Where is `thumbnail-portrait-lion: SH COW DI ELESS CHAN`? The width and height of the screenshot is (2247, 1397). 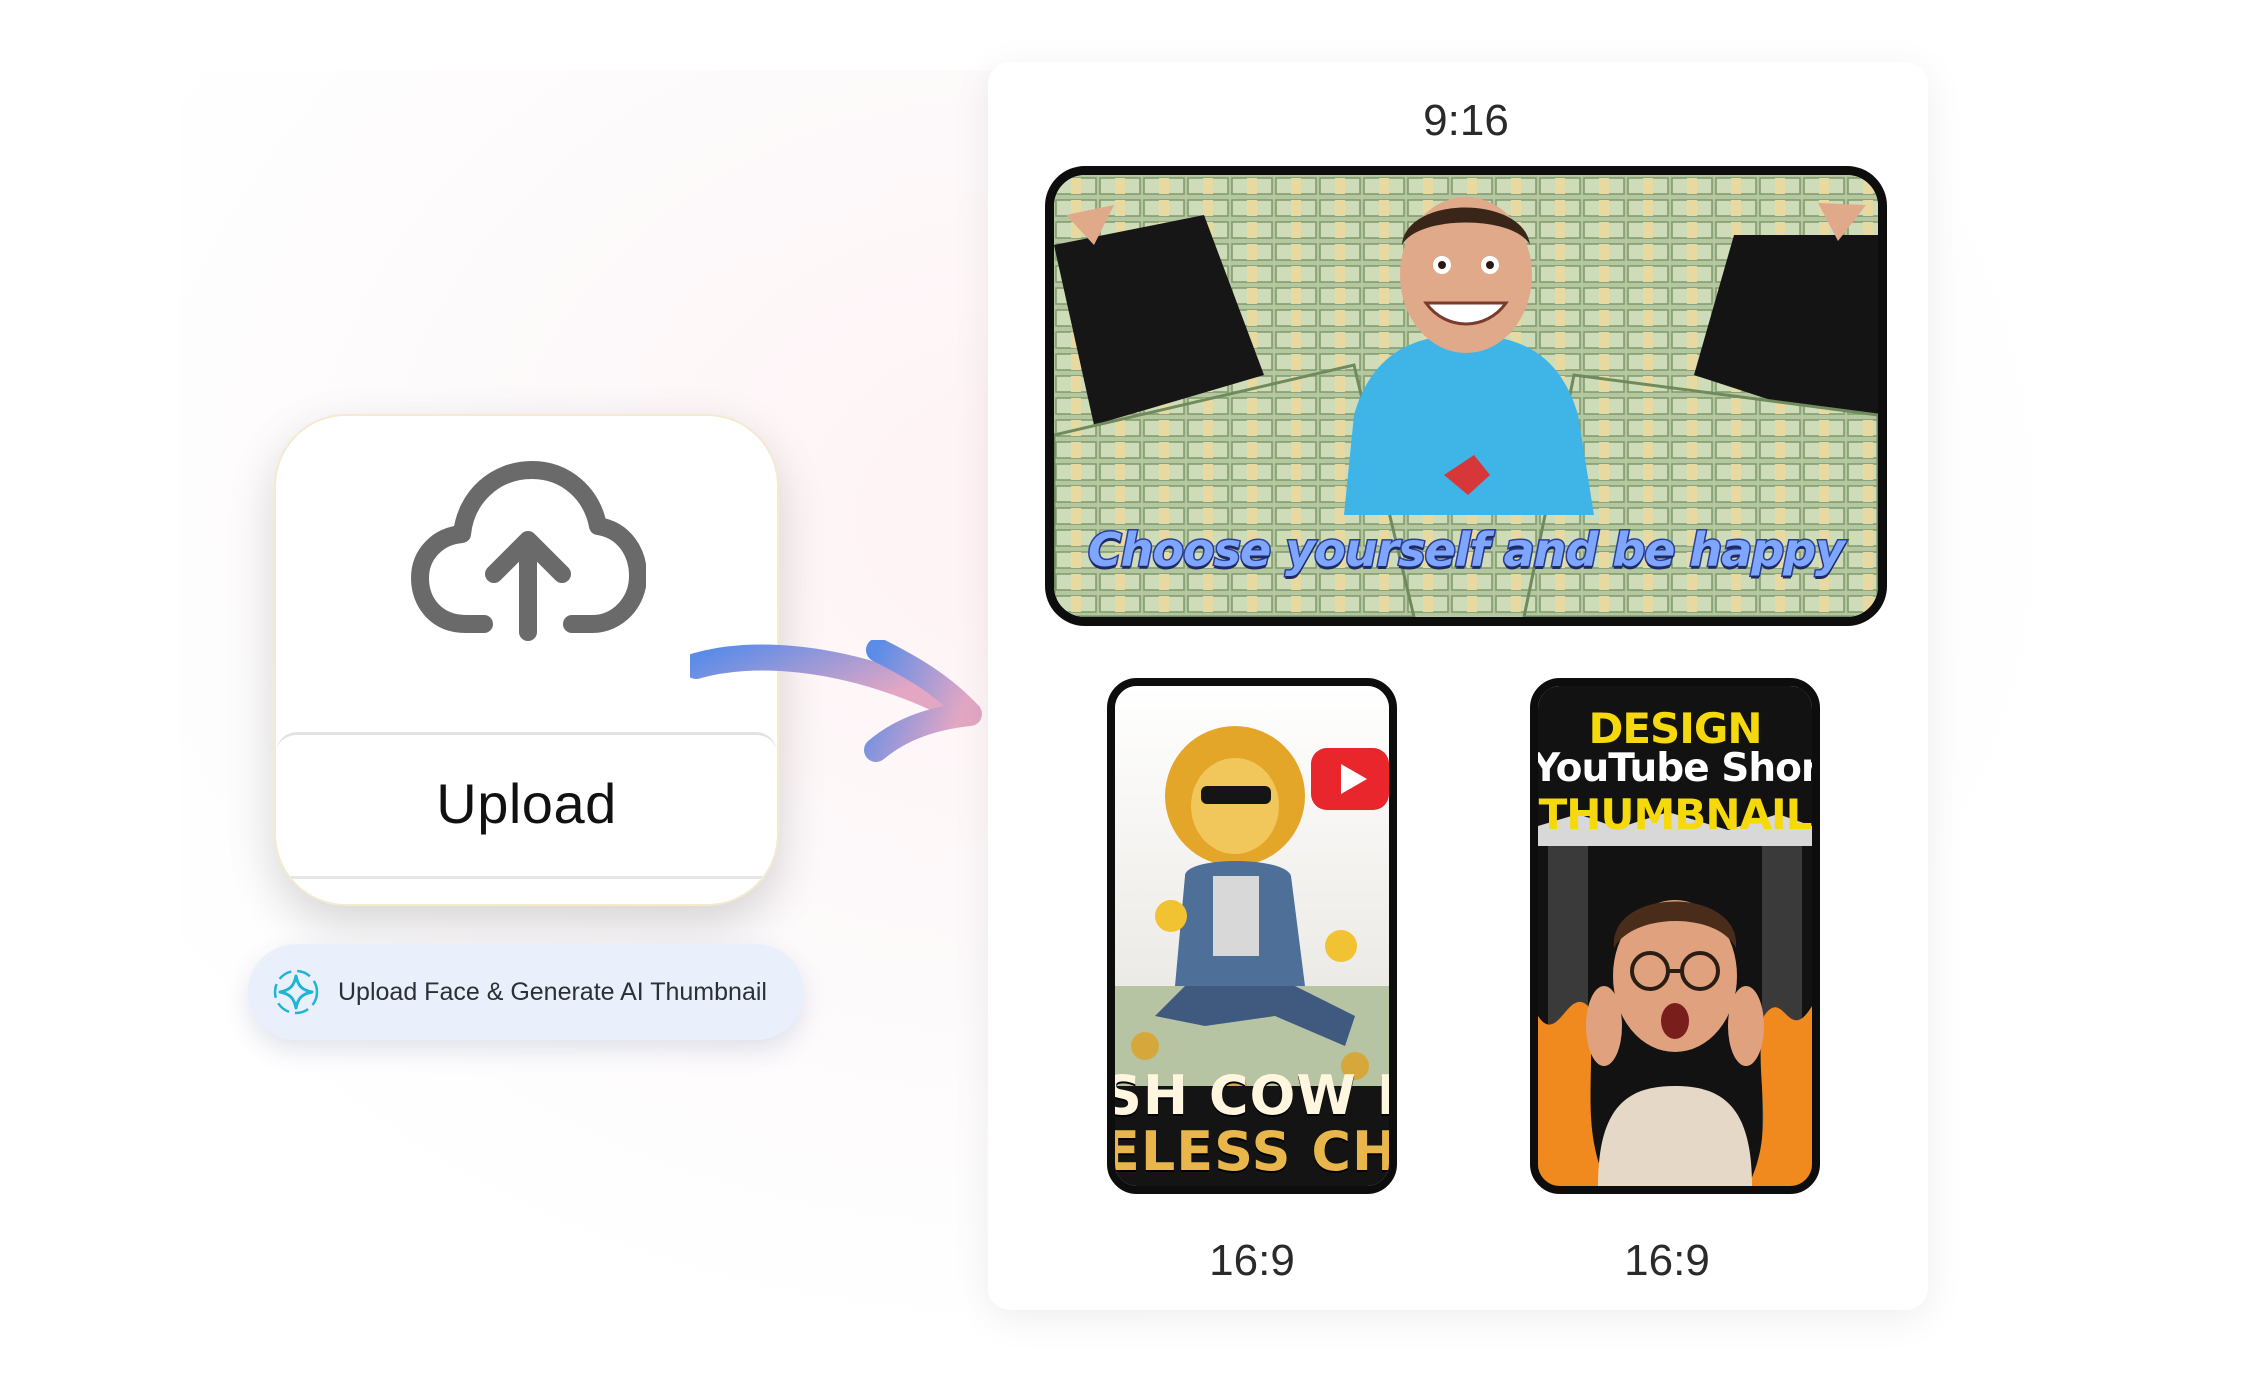 thumbnail-portrait-lion: SH COW DI ELESS CHAN is located at coordinates (1252, 936).